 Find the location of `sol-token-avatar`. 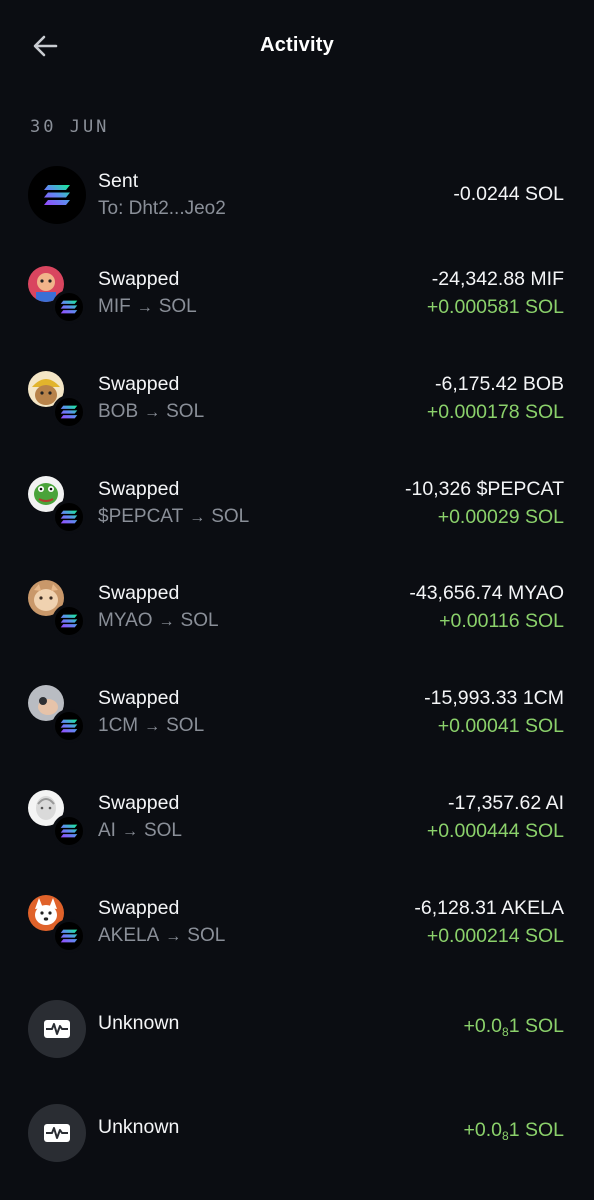

sol-token-avatar is located at coordinates (57, 195).